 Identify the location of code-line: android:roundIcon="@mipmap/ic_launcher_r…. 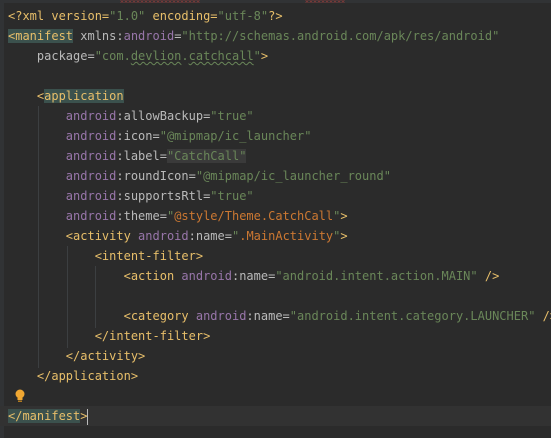
(195, 176).